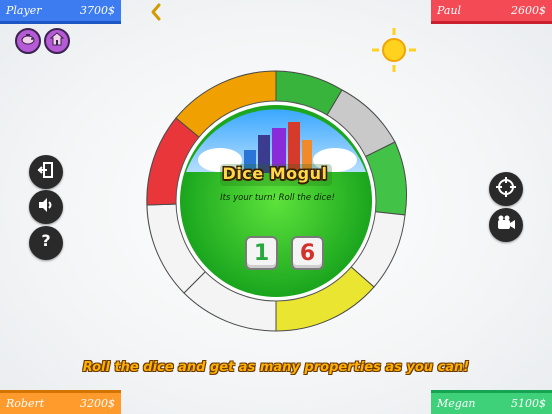 This screenshot has width=552, height=414. What do you see at coordinates (275, 173) in the screenshot?
I see `game-title: Dice Mogul` at bounding box center [275, 173].